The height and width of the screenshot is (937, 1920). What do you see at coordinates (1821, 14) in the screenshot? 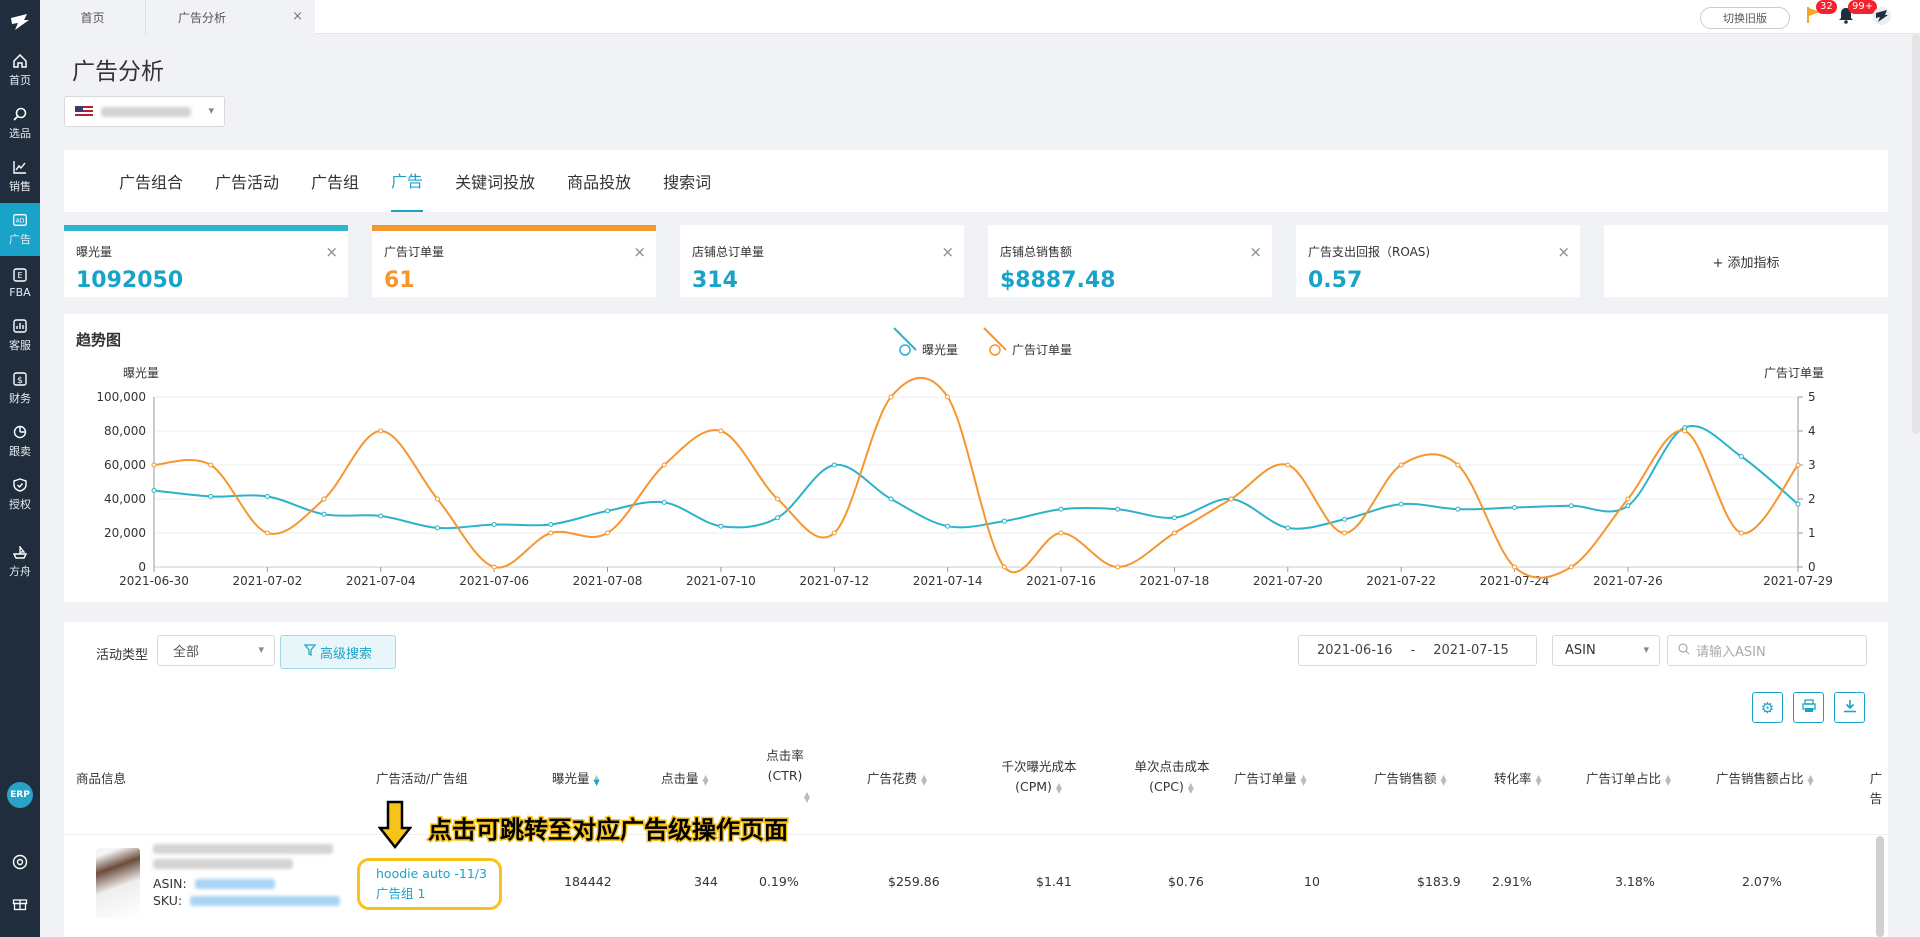
I see `flag-icon: 32` at bounding box center [1821, 14].